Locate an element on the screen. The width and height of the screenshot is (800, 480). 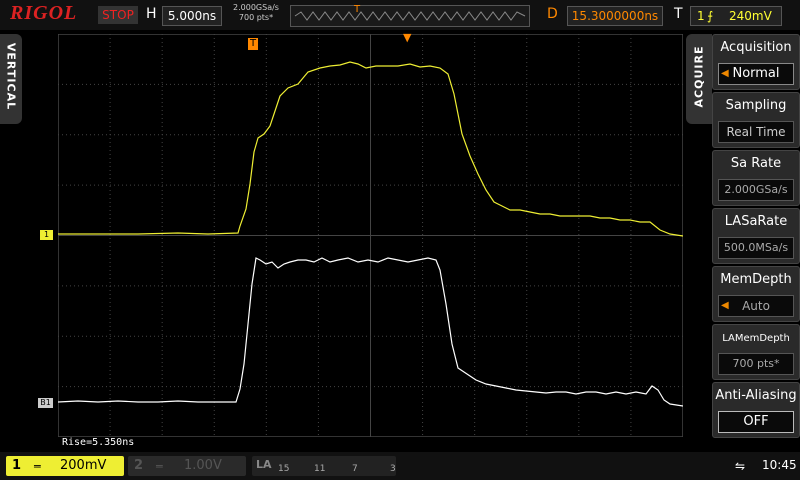
sample-rate-value: 2.000GSa/s is located at coordinates (256, 7).